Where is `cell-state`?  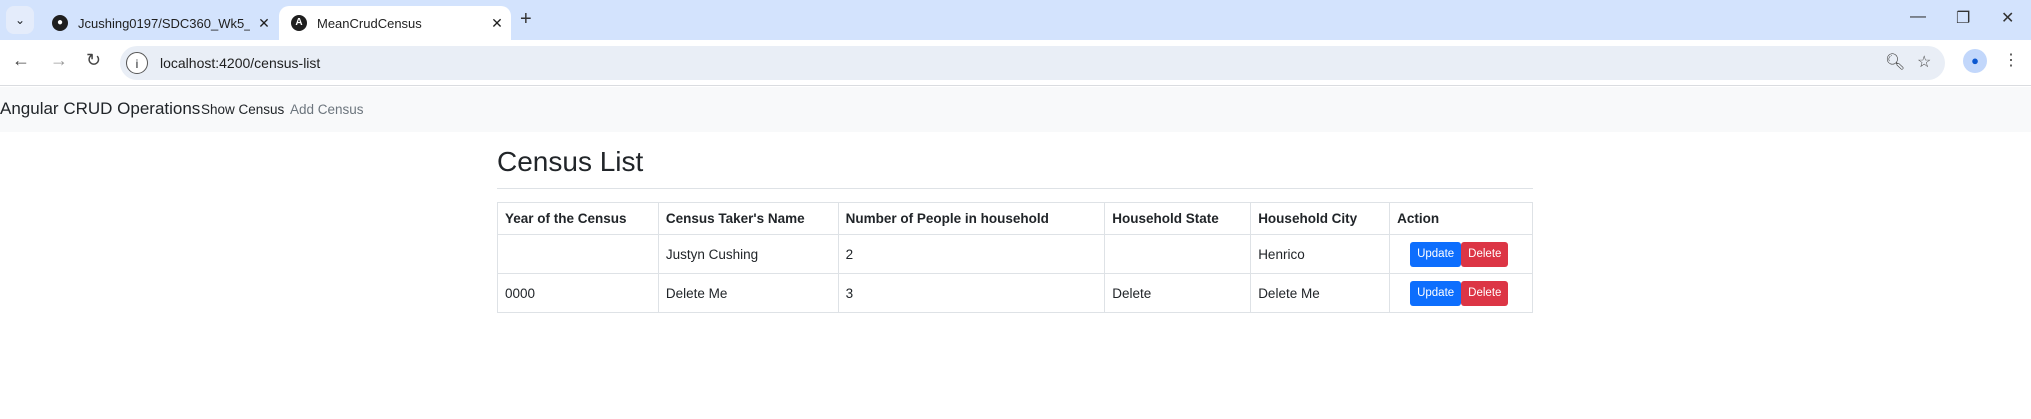 cell-state is located at coordinates (1178, 254).